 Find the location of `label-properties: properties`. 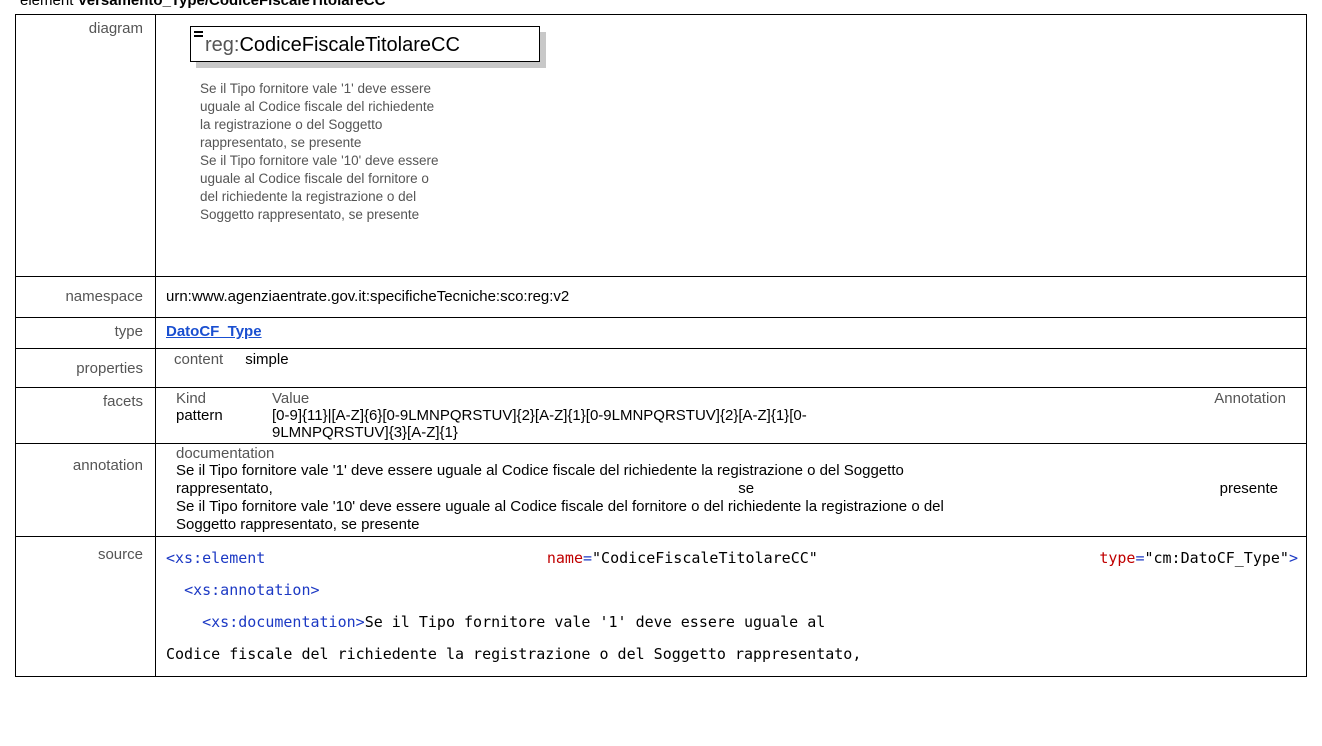

label-properties: properties is located at coordinates (85, 368).